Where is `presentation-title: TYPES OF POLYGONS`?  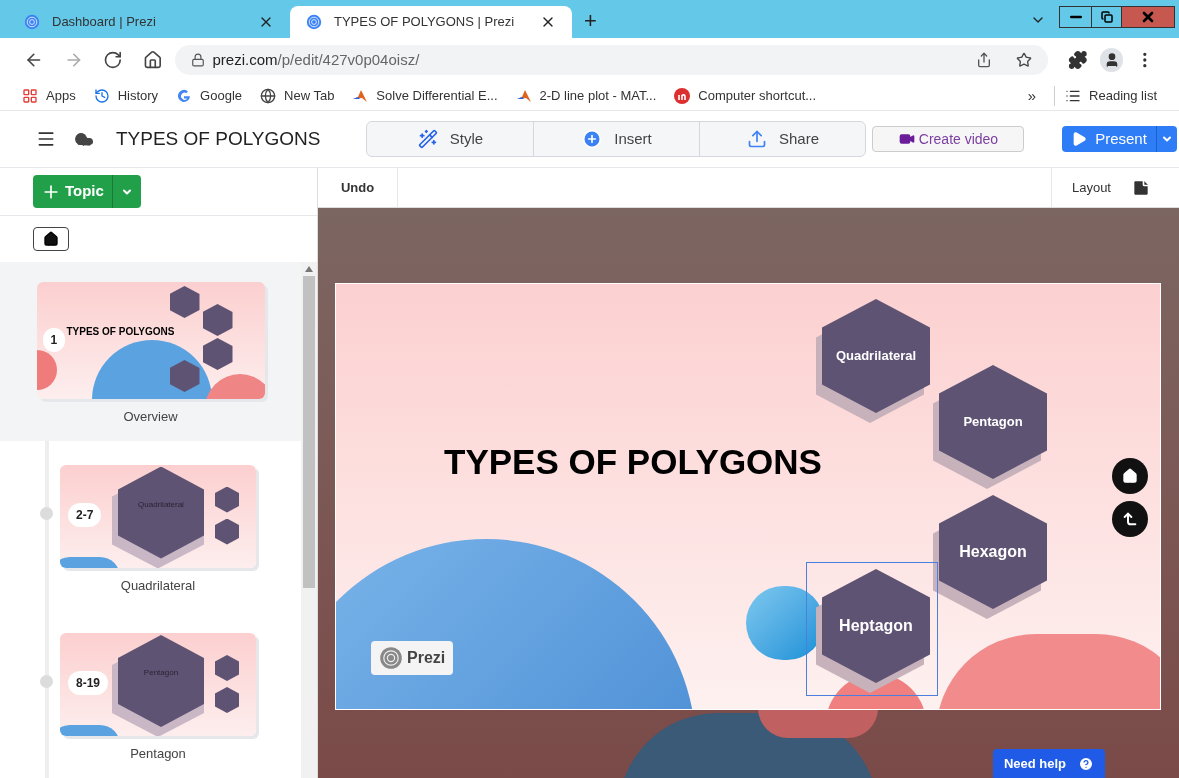
presentation-title: TYPES OF POLYGONS is located at coordinates (218, 139).